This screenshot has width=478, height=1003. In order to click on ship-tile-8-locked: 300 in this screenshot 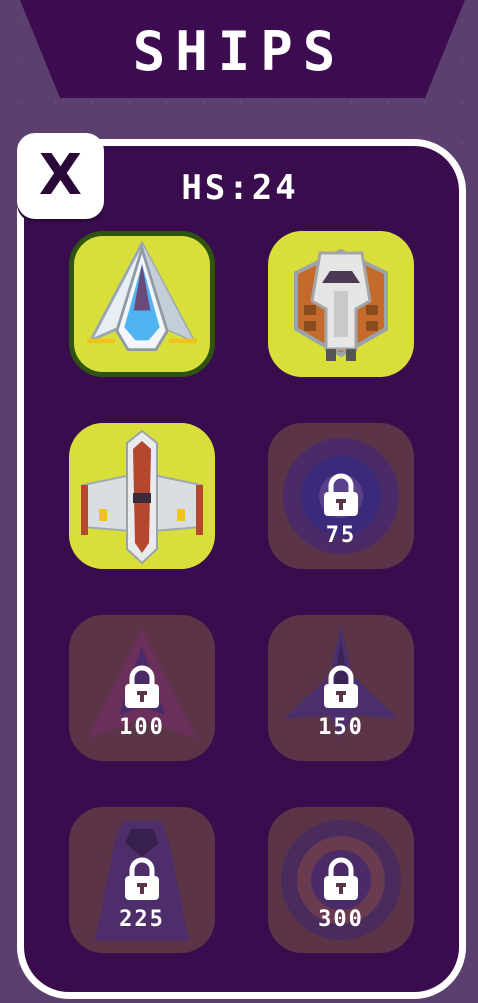, I will do `click(341, 880)`.